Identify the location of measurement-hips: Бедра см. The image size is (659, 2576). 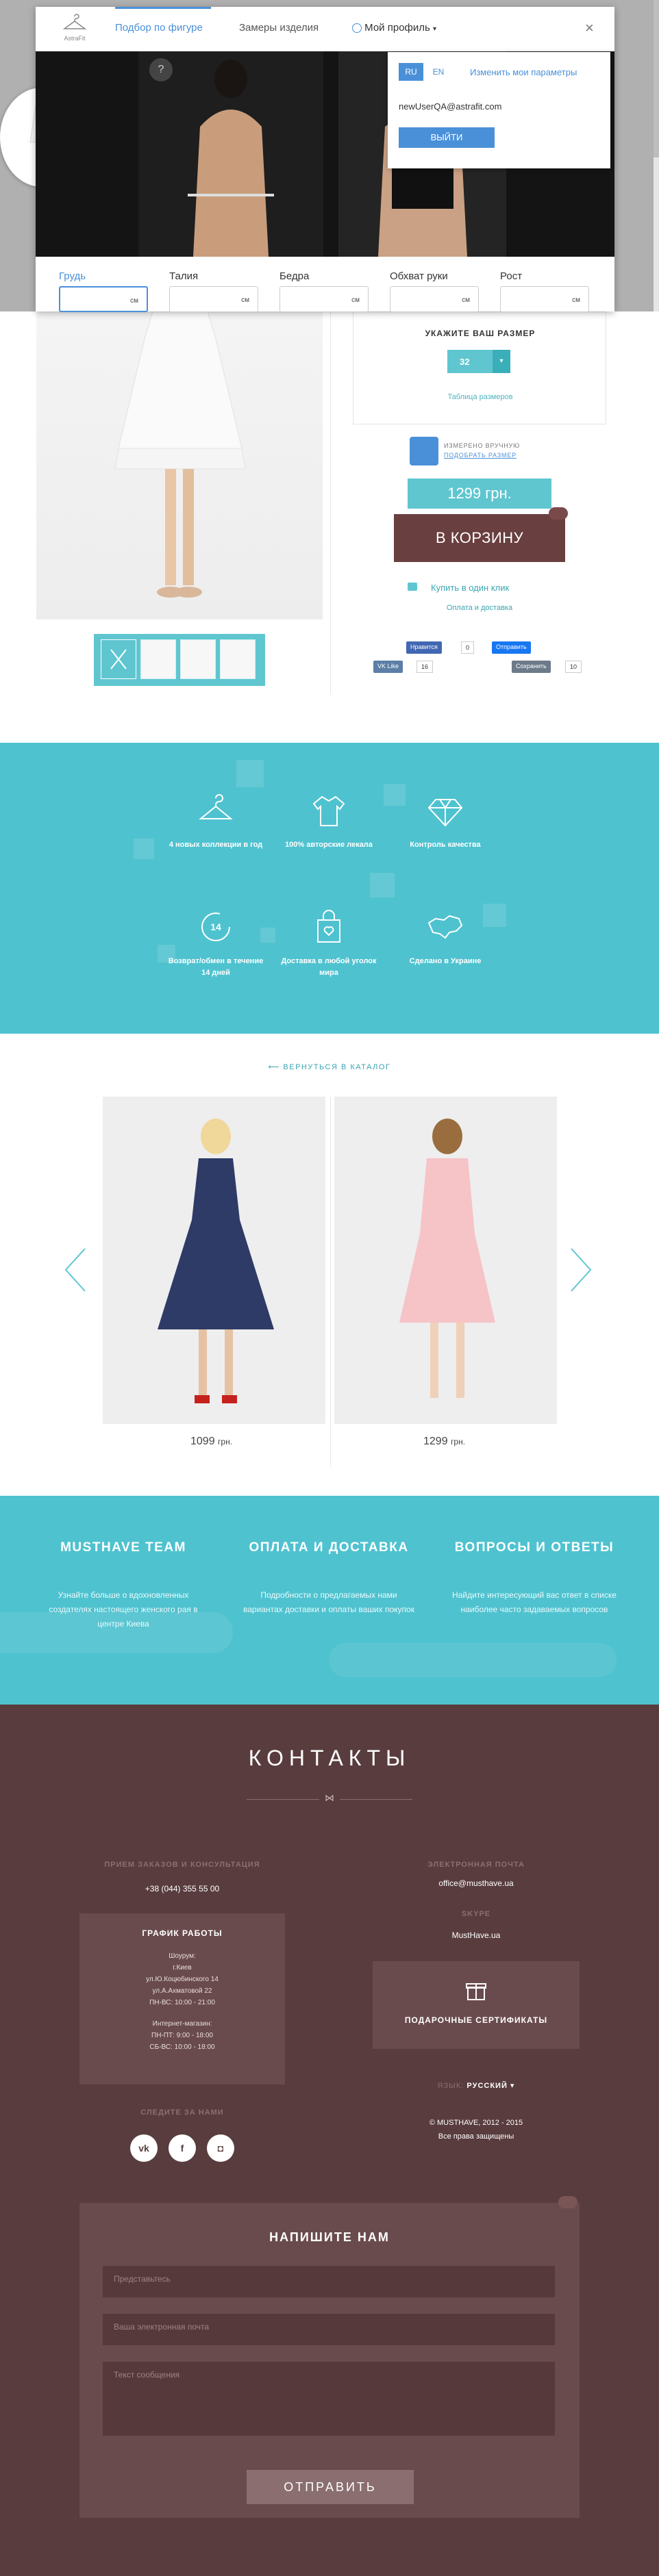
(327, 291).